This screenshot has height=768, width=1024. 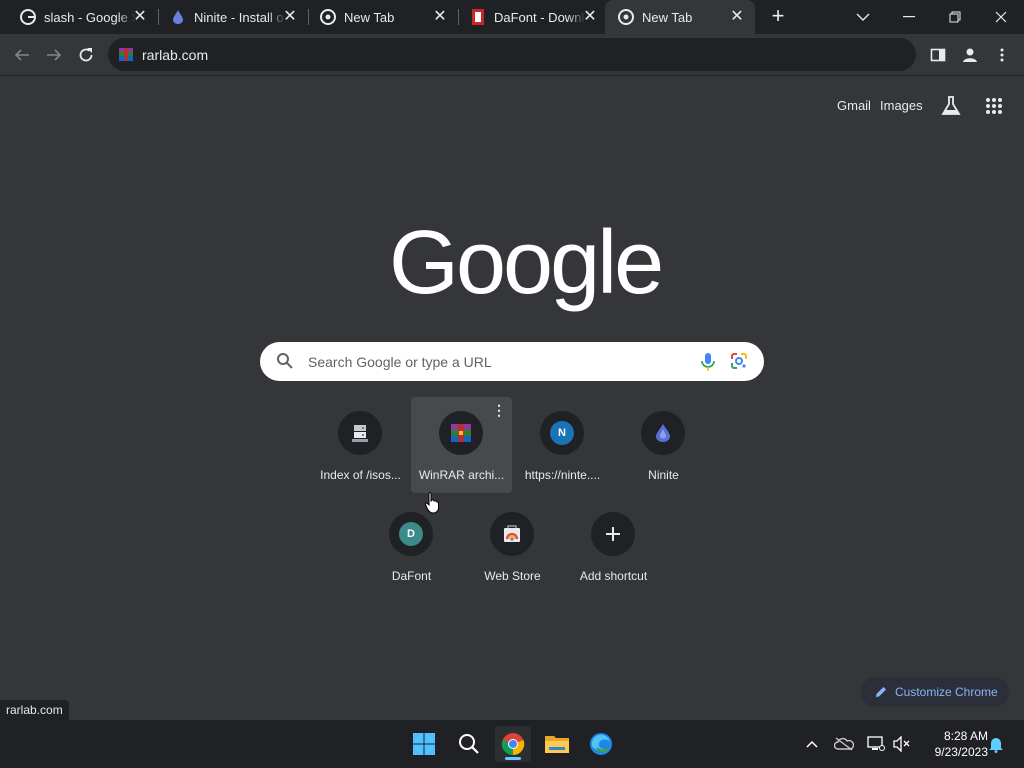 I want to click on volume-muted-icon, so click(x=902, y=744).